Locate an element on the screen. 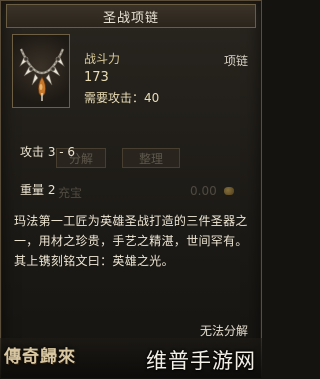  item-type: 项链 is located at coordinates (235, 61).